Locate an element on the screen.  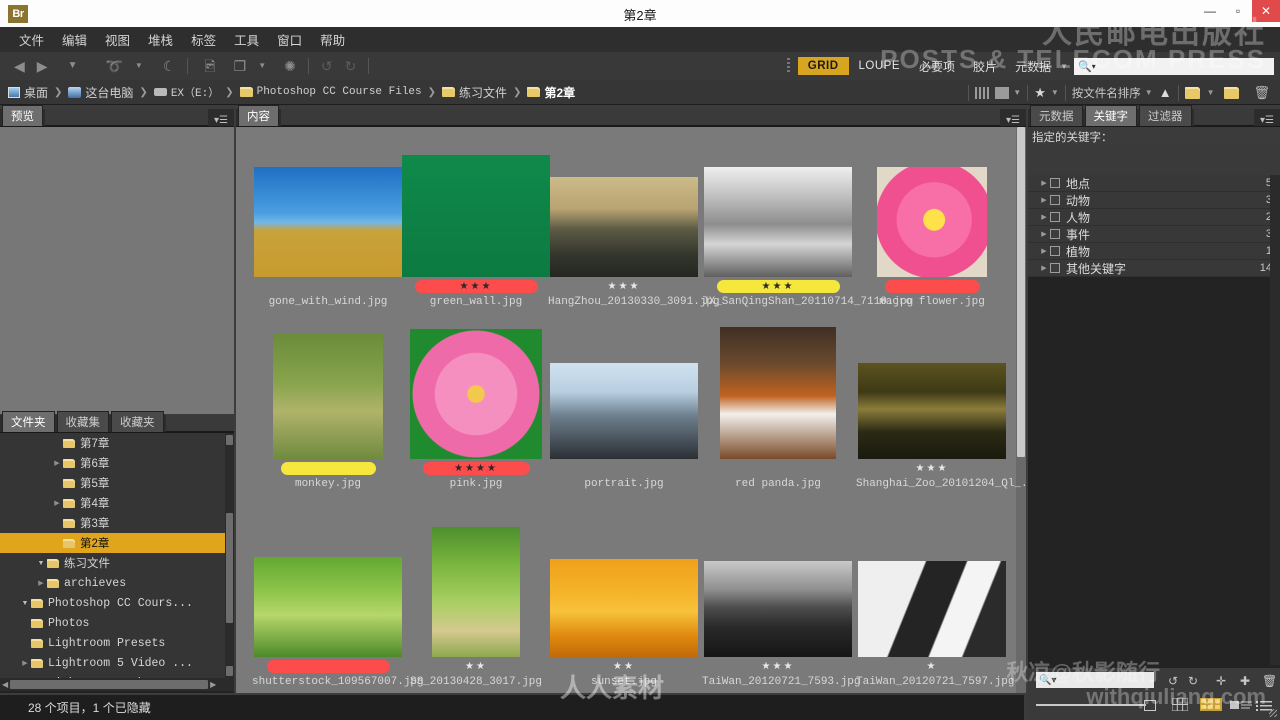
thumbnail-cell: red panda.jpg is located at coordinates (778, 405).